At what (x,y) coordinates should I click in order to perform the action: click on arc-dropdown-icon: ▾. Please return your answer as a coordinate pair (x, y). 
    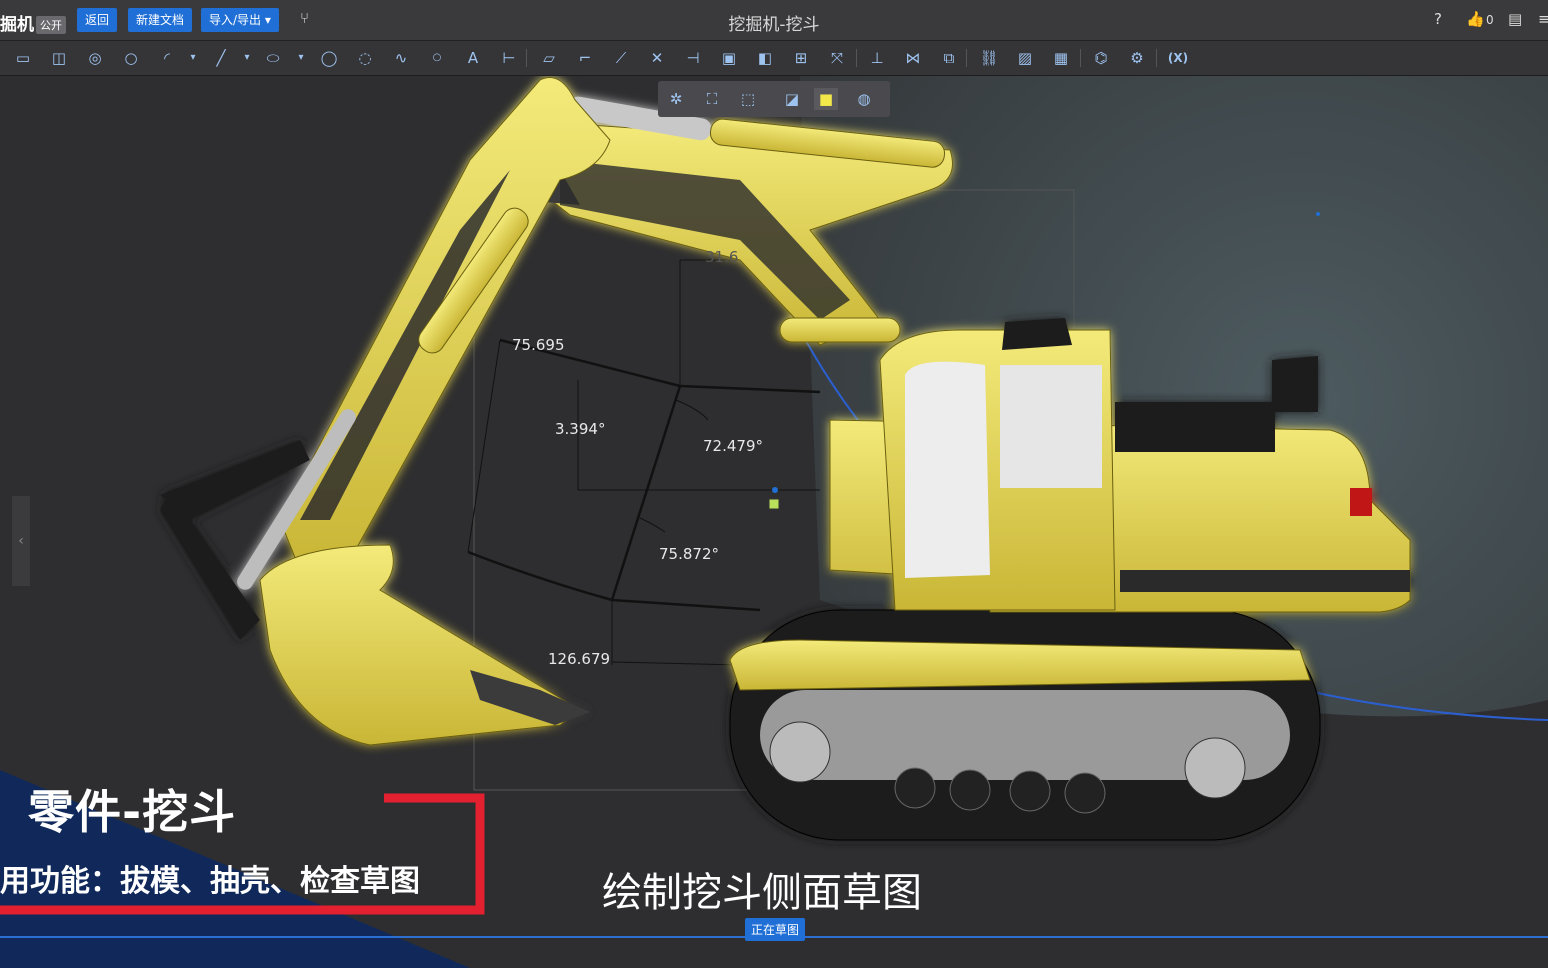
    Looking at the image, I should click on (193, 58).